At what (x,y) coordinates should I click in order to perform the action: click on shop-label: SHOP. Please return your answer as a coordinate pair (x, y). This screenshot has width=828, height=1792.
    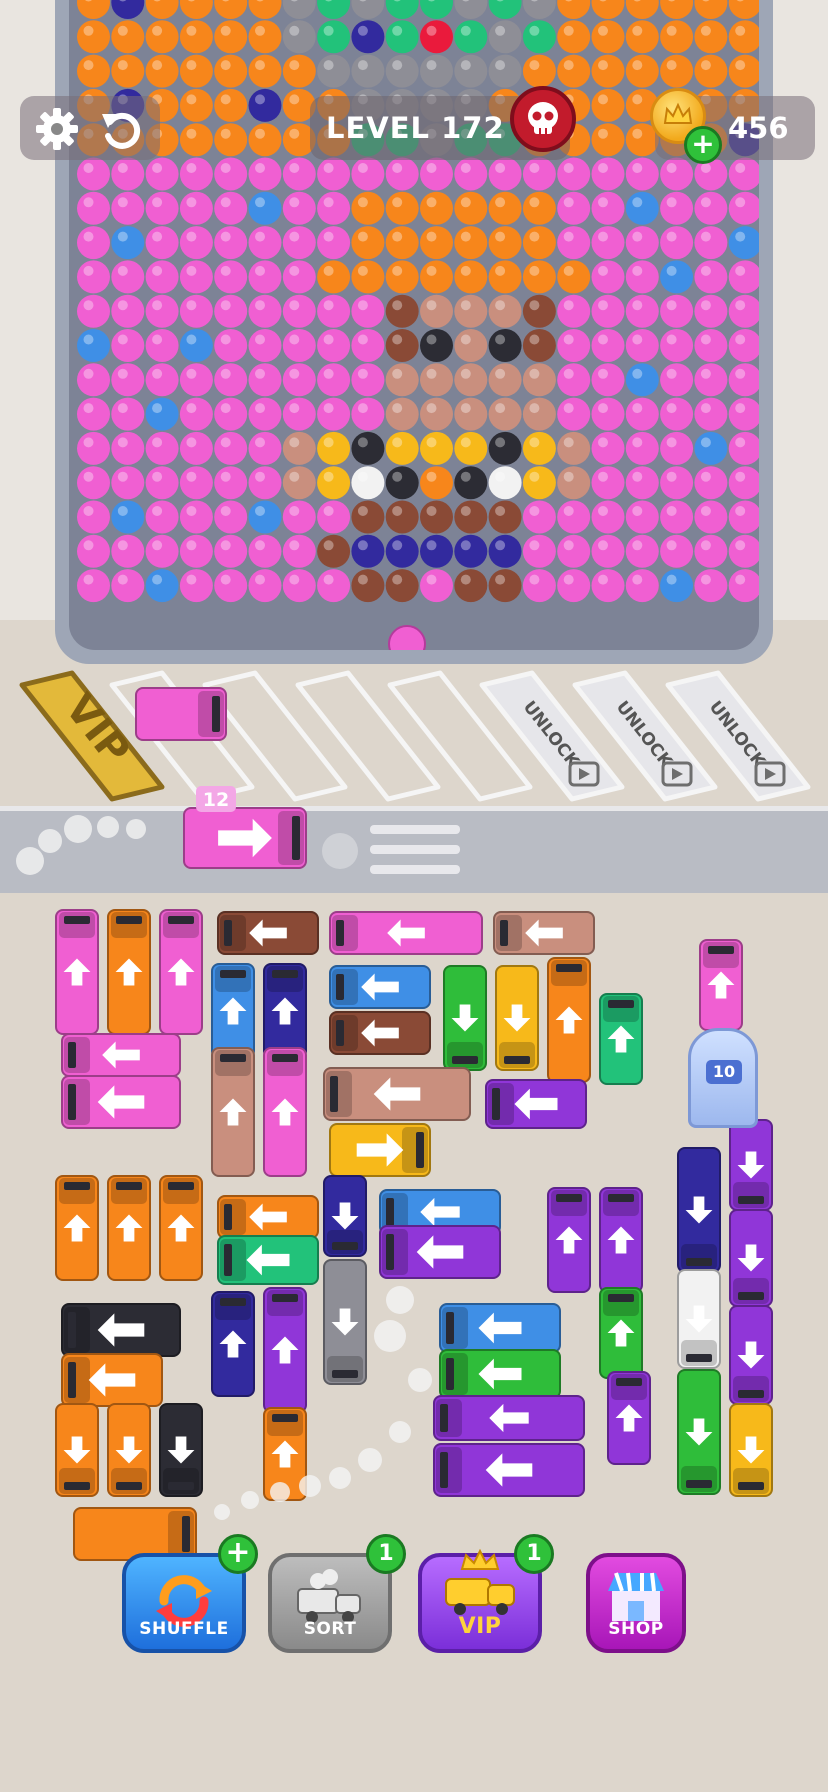
    Looking at the image, I should click on (636, 1629).